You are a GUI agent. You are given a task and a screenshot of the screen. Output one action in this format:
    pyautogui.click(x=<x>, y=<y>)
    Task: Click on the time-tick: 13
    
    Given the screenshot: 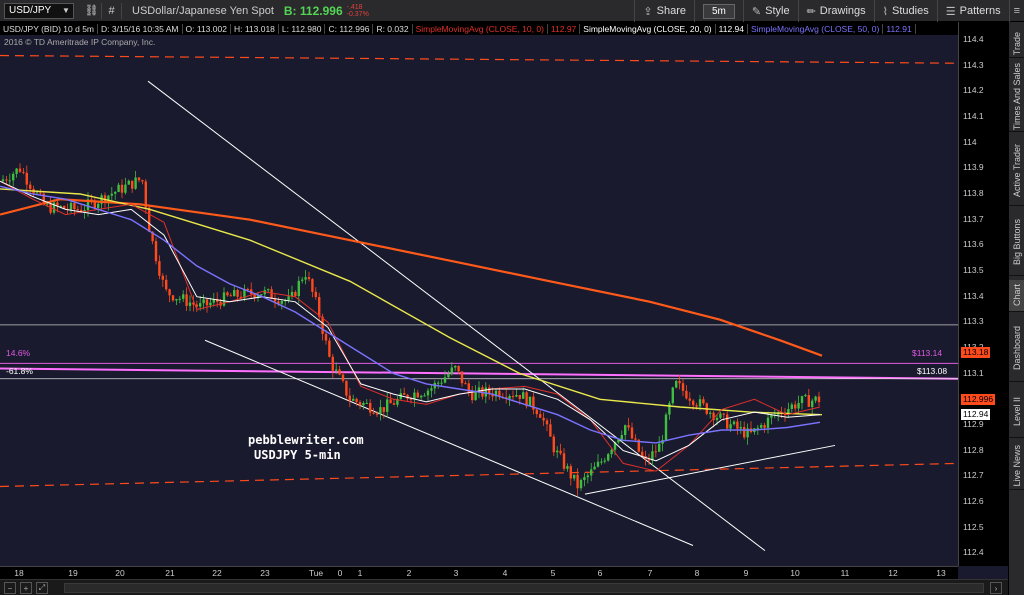 What is the action you would take?
    pyautogui.click(x=941, y=573)
    